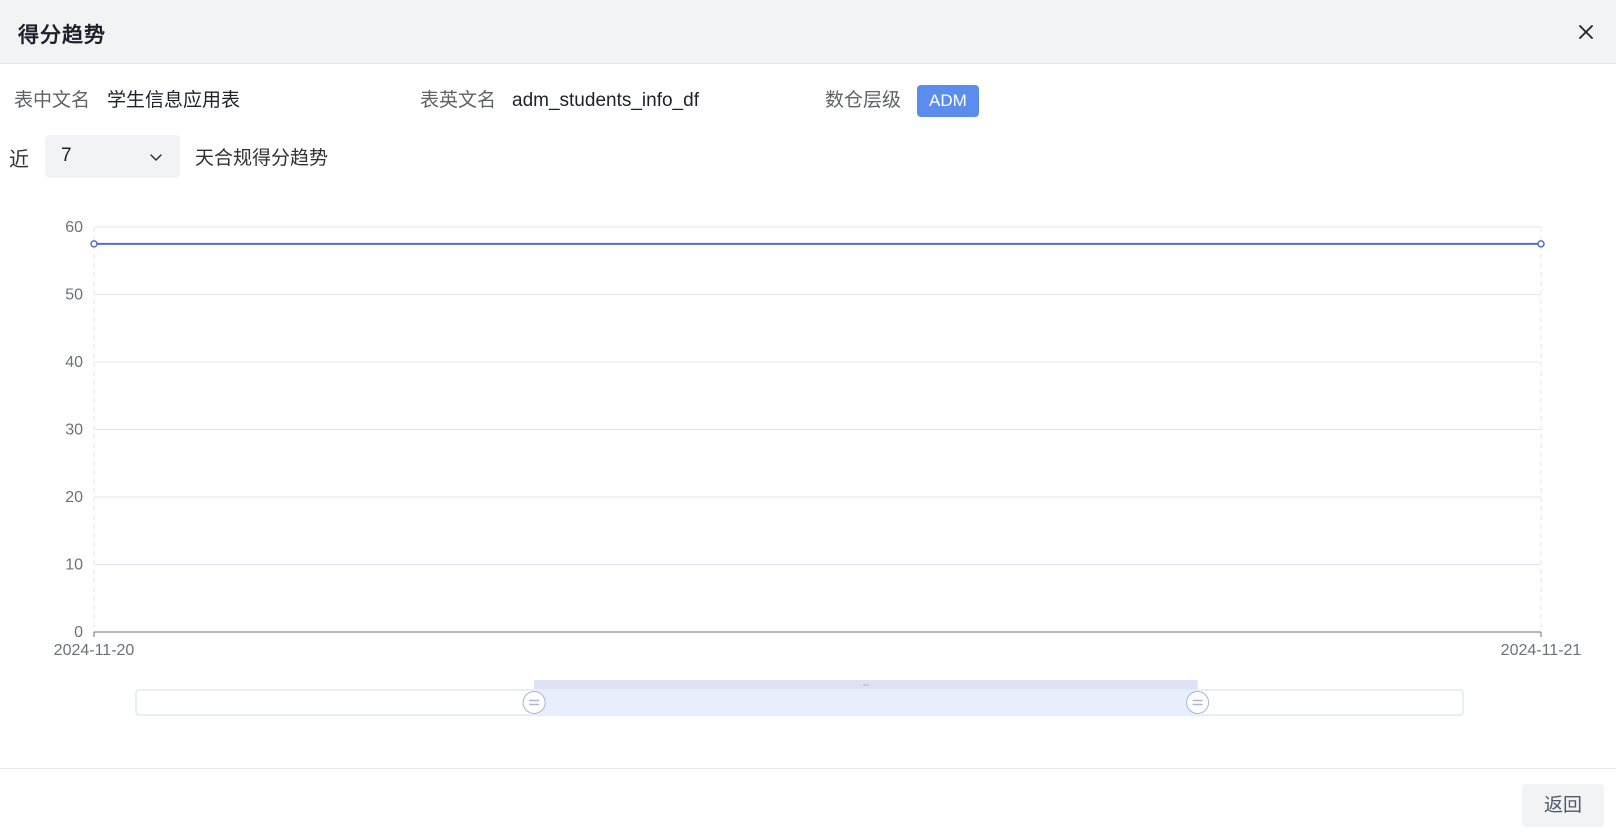  I want to click on y-tick-label: 0, so click(78, 632).